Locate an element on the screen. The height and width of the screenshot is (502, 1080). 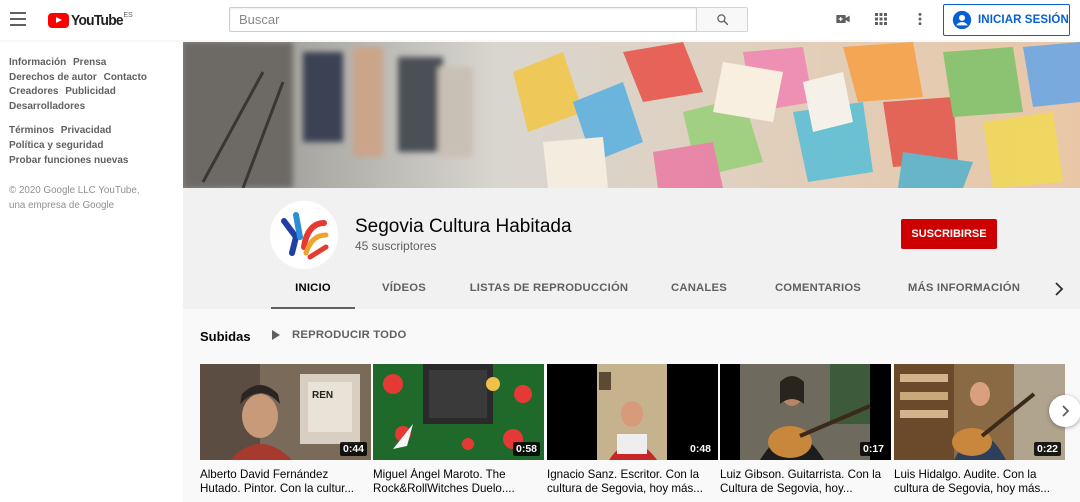
play-all-label: REPRODUCIR TODO is located at coordinates (349, 335).